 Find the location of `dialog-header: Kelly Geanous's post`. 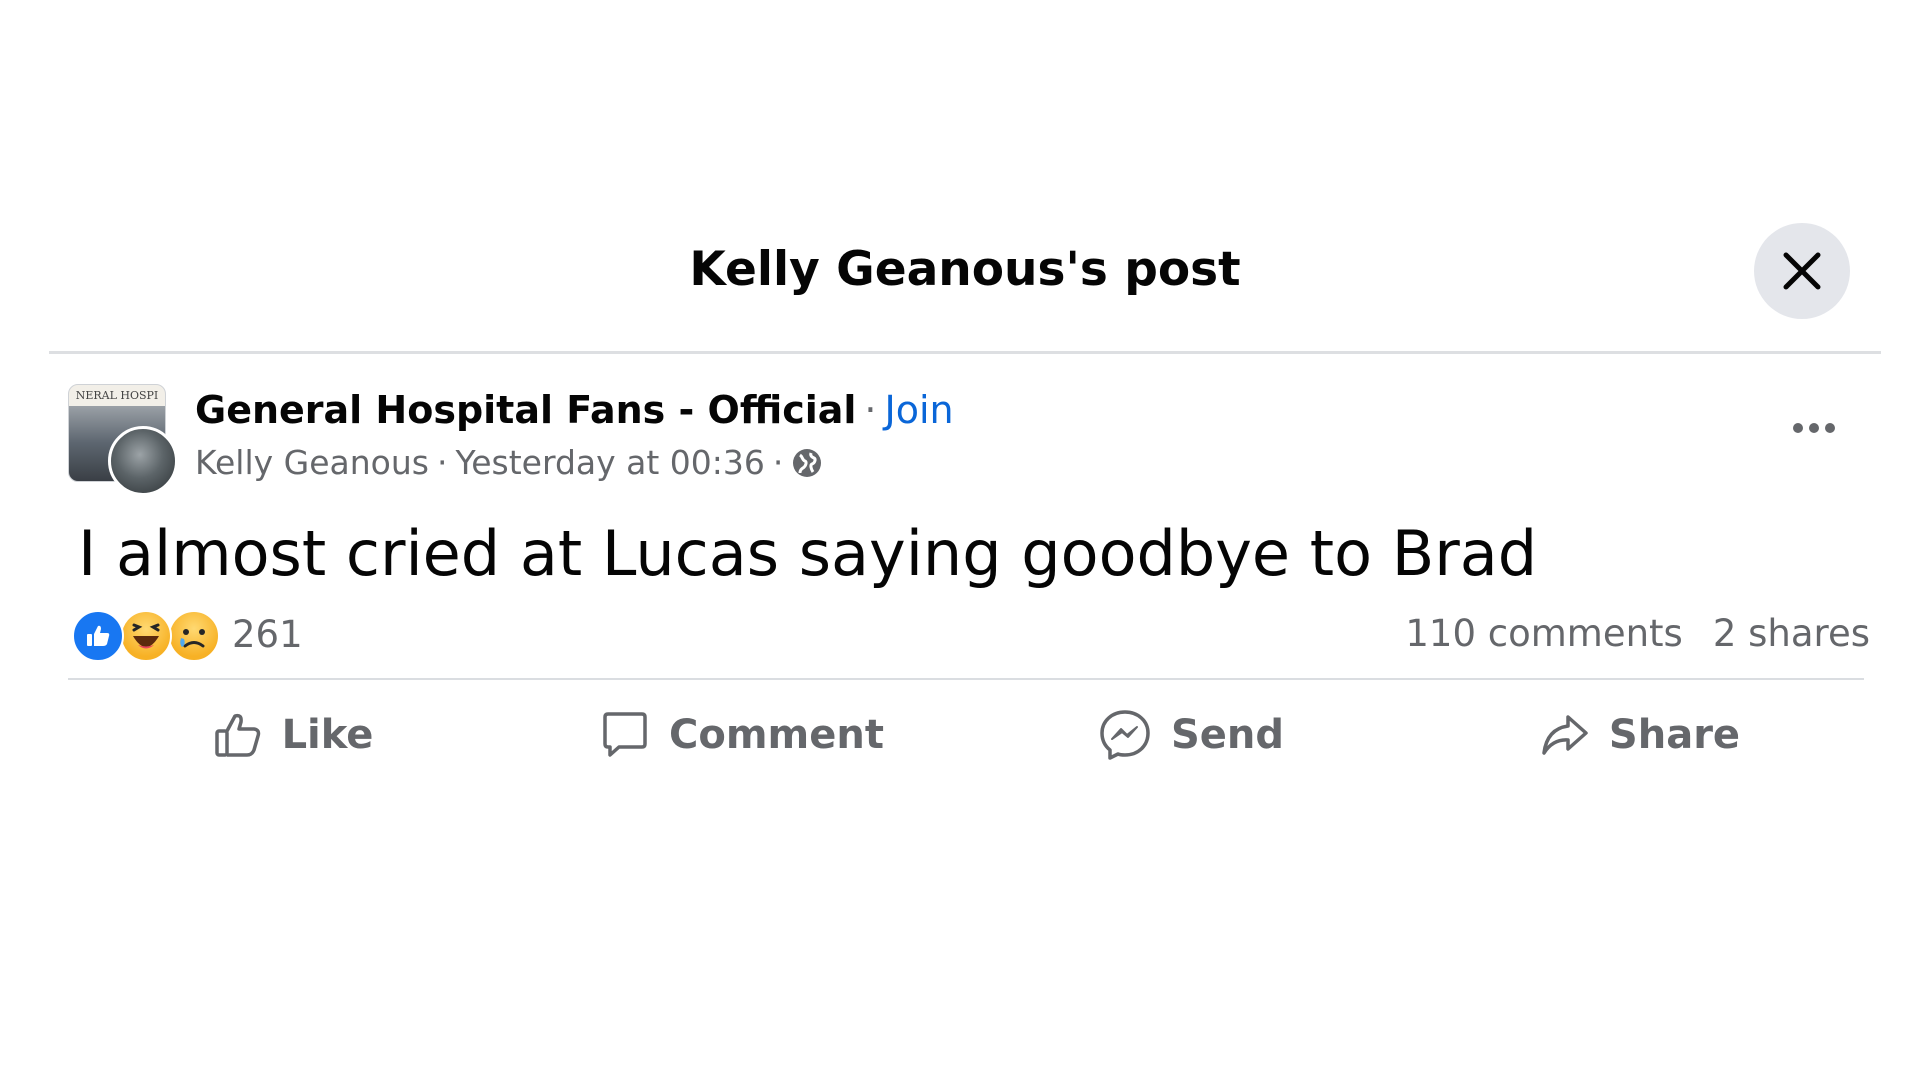

dialog-header: Kelly Geanous's post is located at coordinates (965, 281).